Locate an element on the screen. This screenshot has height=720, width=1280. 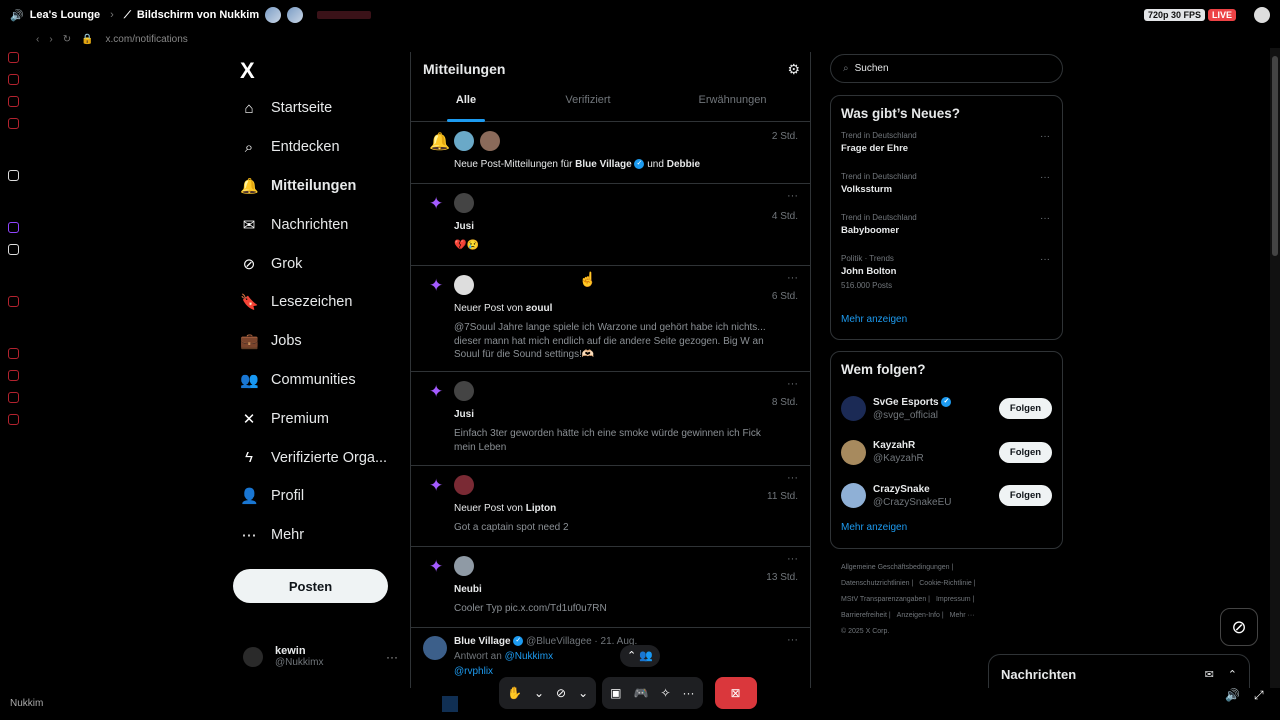
sidebar-item-mitteilungen: 🔔 Mitteilungen is located at coordinates (313, 186).